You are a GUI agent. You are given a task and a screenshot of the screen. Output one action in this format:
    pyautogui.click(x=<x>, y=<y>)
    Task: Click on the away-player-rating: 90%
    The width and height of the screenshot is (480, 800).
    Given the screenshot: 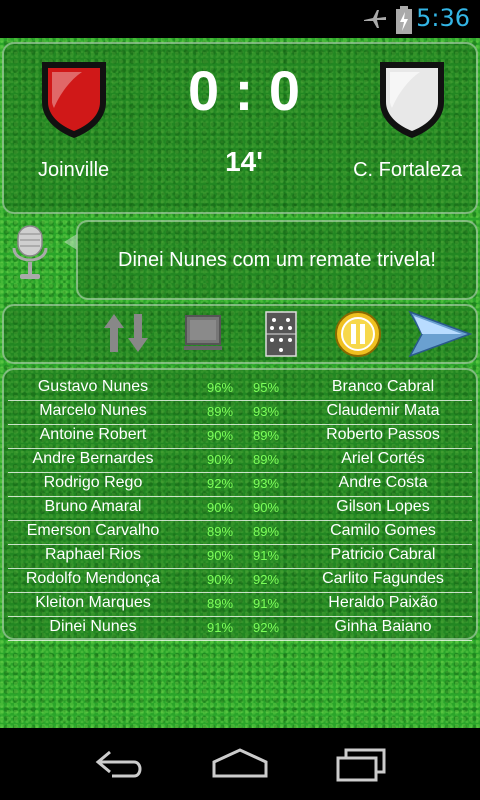 What is the action you would take?
    pyautogui.click(x=266, y=507)
    